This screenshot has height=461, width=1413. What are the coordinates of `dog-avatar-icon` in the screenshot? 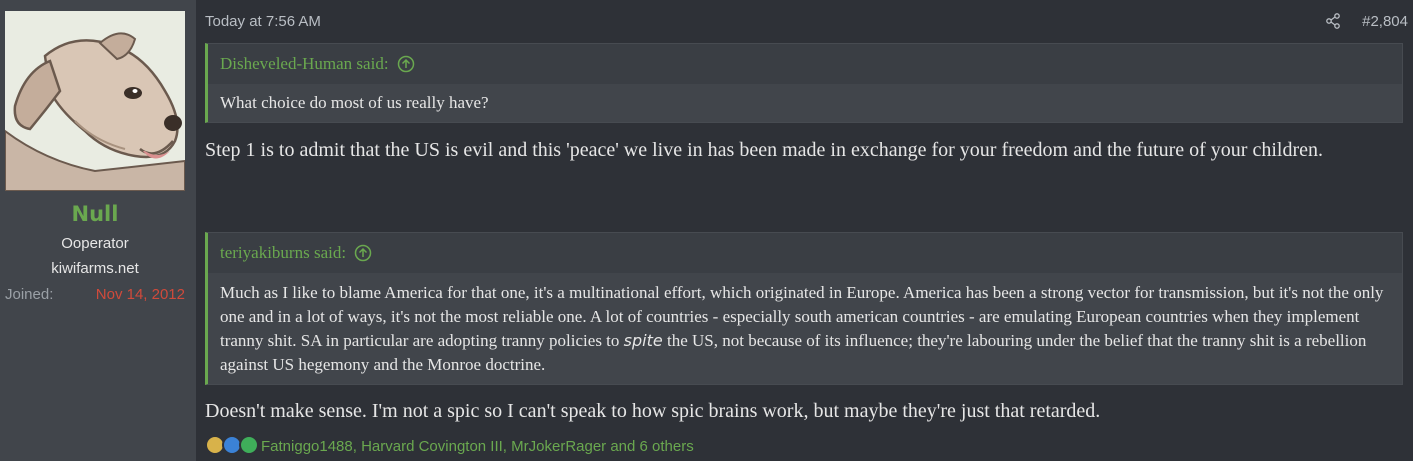 It's located at (95, 101).